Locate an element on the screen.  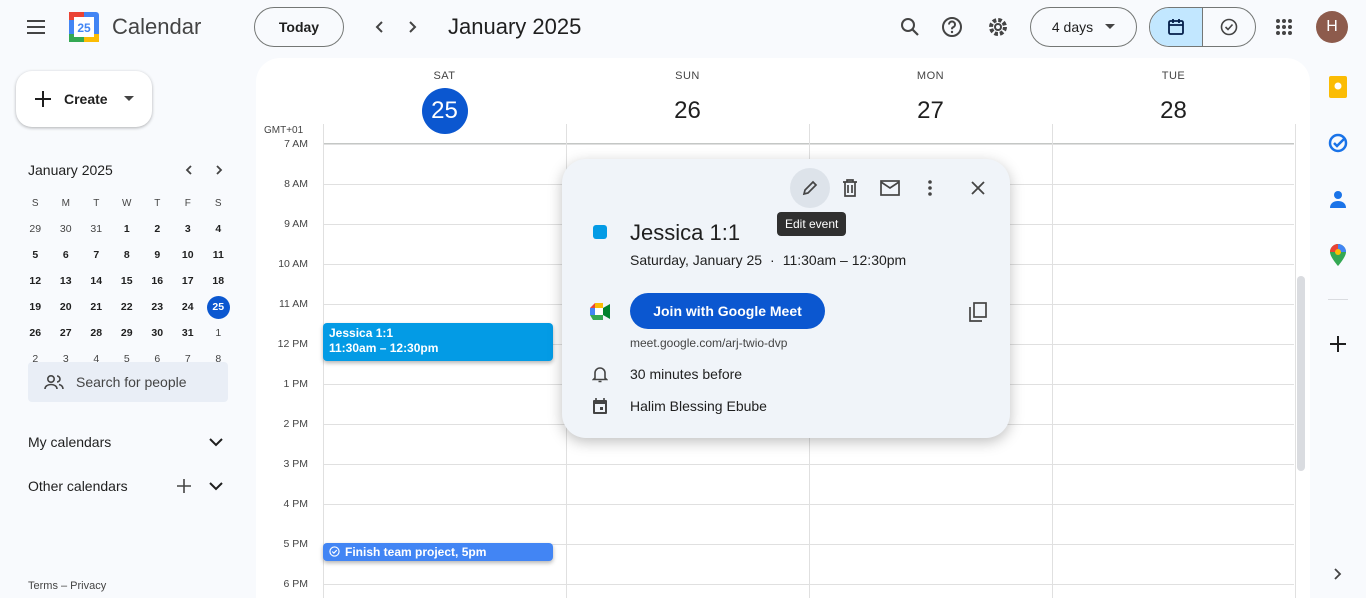
mini-day: 20 is located at coordinates (66, 307).